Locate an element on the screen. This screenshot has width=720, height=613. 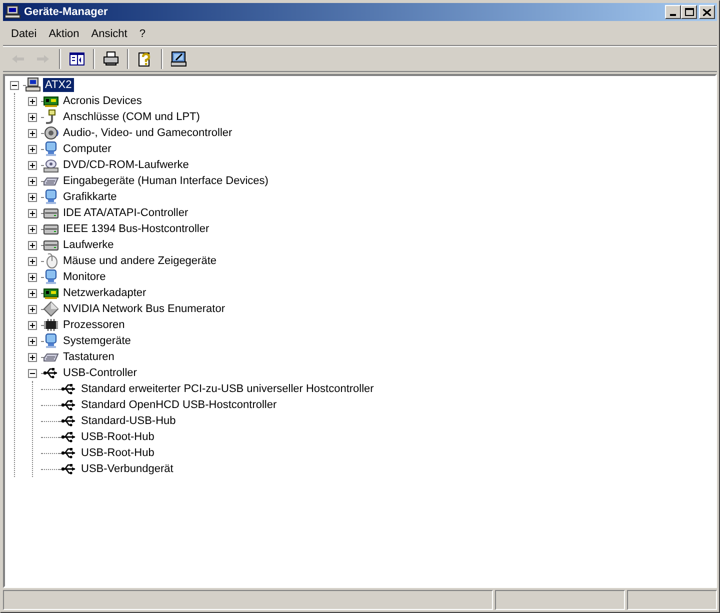
tree-item: Audio-, Video- und Gamecontroller is located at coordinates (147, 133).